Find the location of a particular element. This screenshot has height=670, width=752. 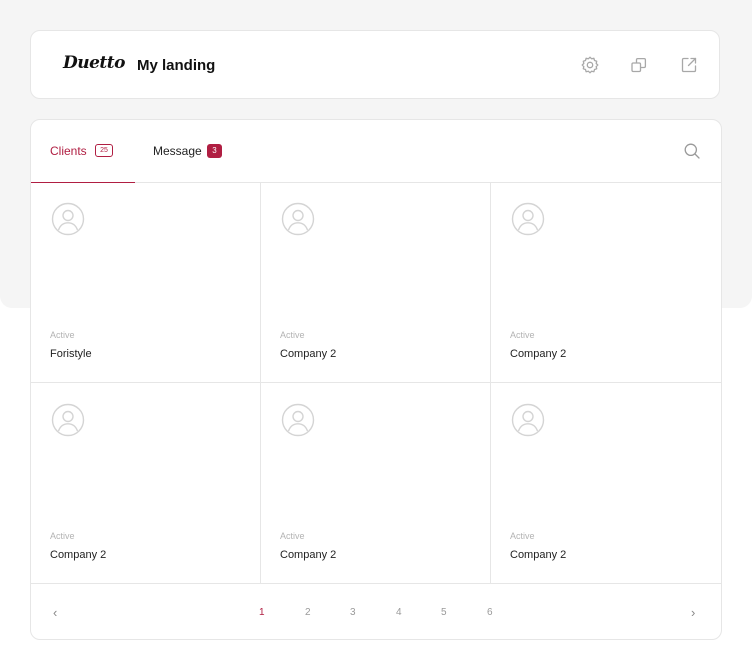

copy-icon is located at coordinates (639, 65).